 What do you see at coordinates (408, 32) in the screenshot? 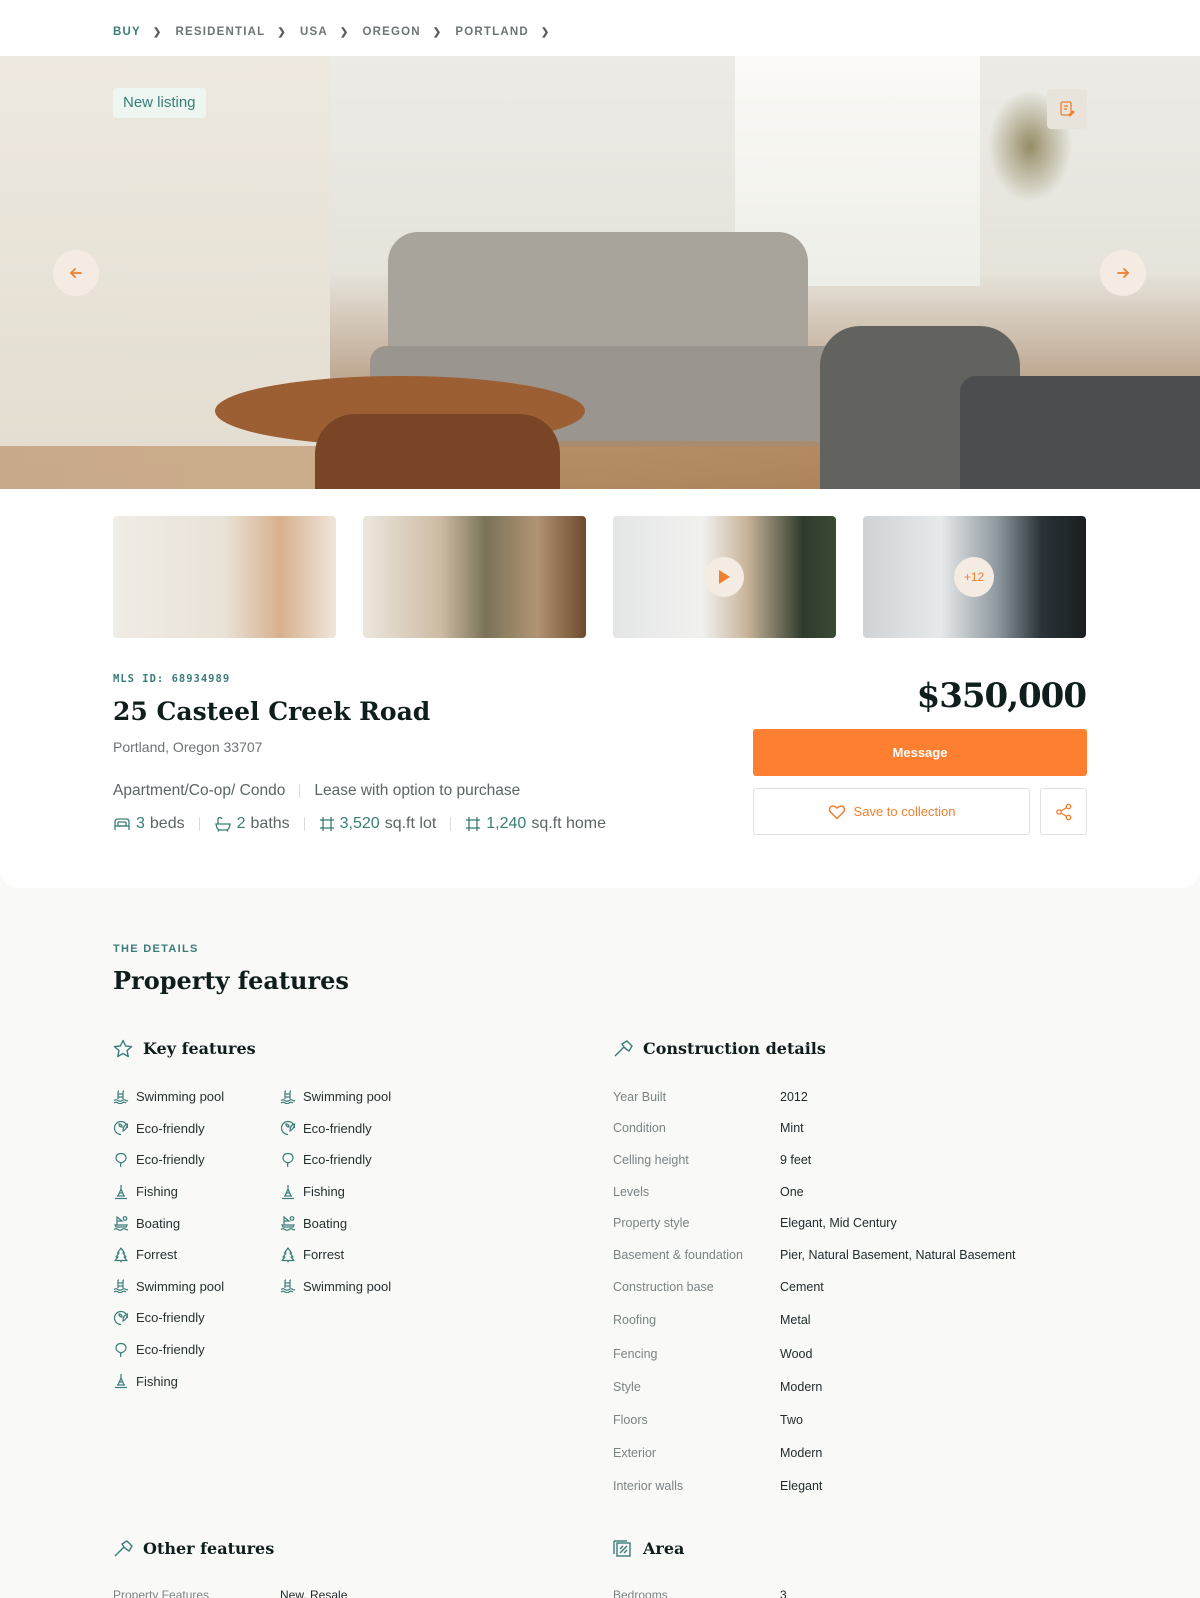
I see `breadcrumb-item-oregon: OREGON ❯` at bounding box center [408, 32].